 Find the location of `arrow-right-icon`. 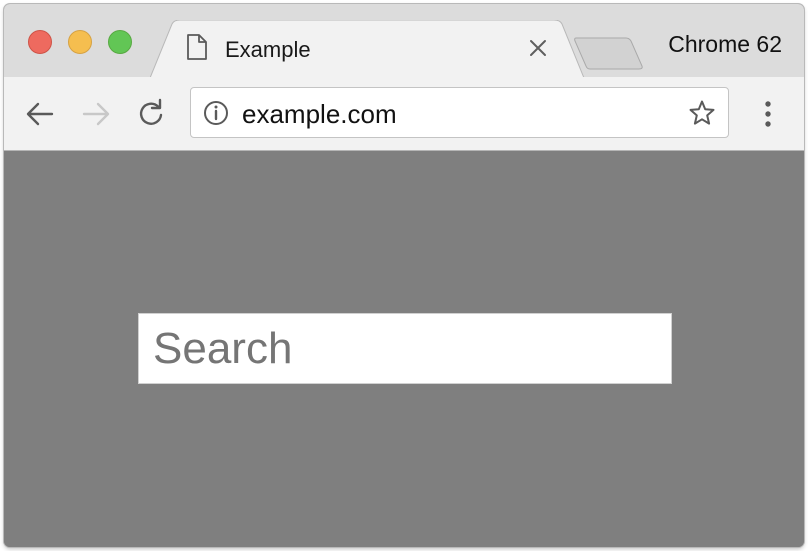

arrow-right-icon is located at coordinates (96, 114).